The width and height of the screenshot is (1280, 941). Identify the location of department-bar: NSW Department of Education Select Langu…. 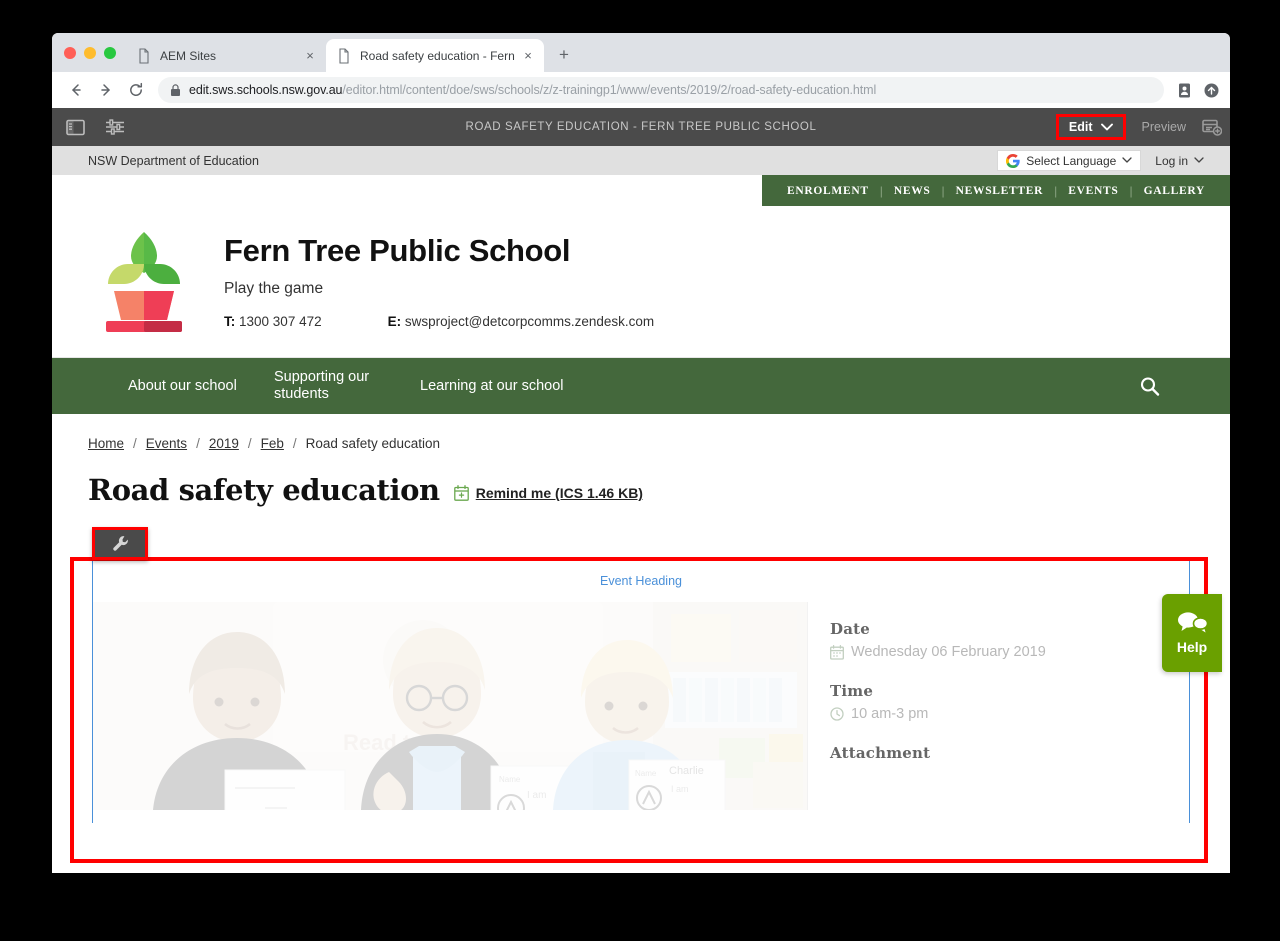
(641, 160).